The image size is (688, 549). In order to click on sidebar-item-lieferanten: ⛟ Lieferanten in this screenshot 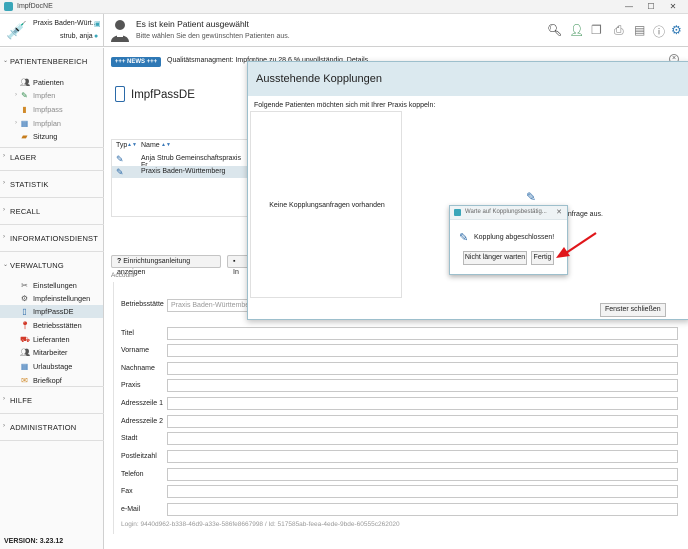, I will do `click(62, 339)`.